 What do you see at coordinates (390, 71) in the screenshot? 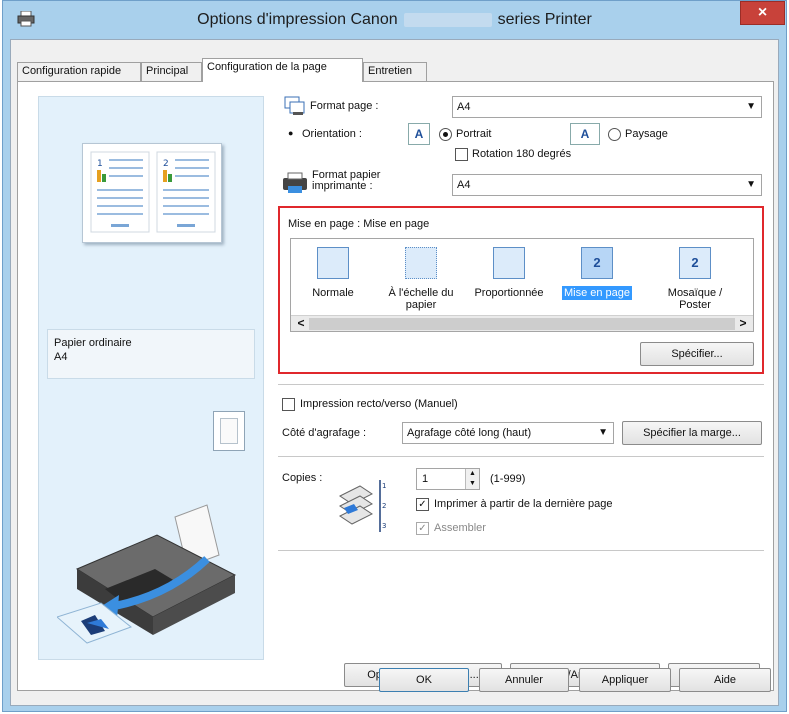
I see `tab-label: Entretien` at bounding box center [390, 71].